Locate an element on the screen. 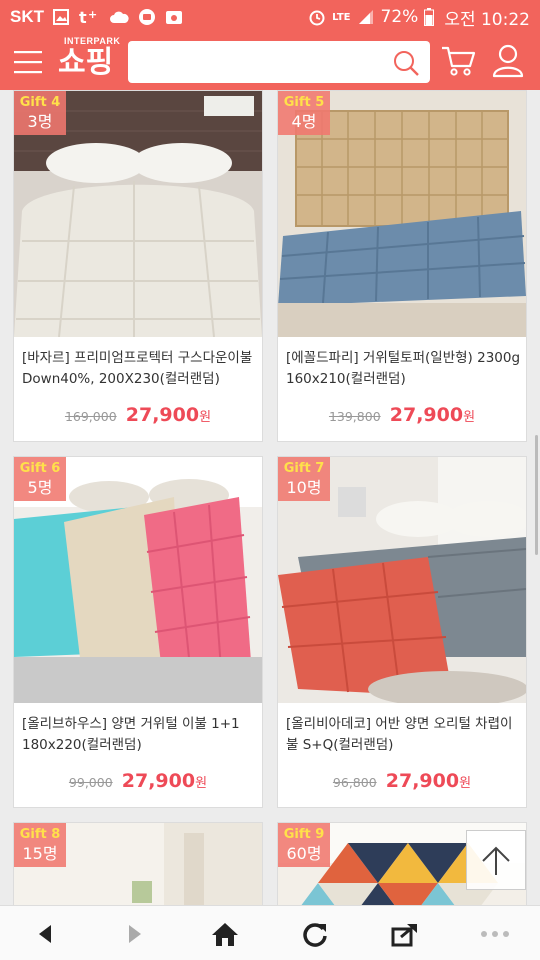 Image resolution: width=540 pixels, height=960 pixels. search-box is located at coordinates (279, 62).